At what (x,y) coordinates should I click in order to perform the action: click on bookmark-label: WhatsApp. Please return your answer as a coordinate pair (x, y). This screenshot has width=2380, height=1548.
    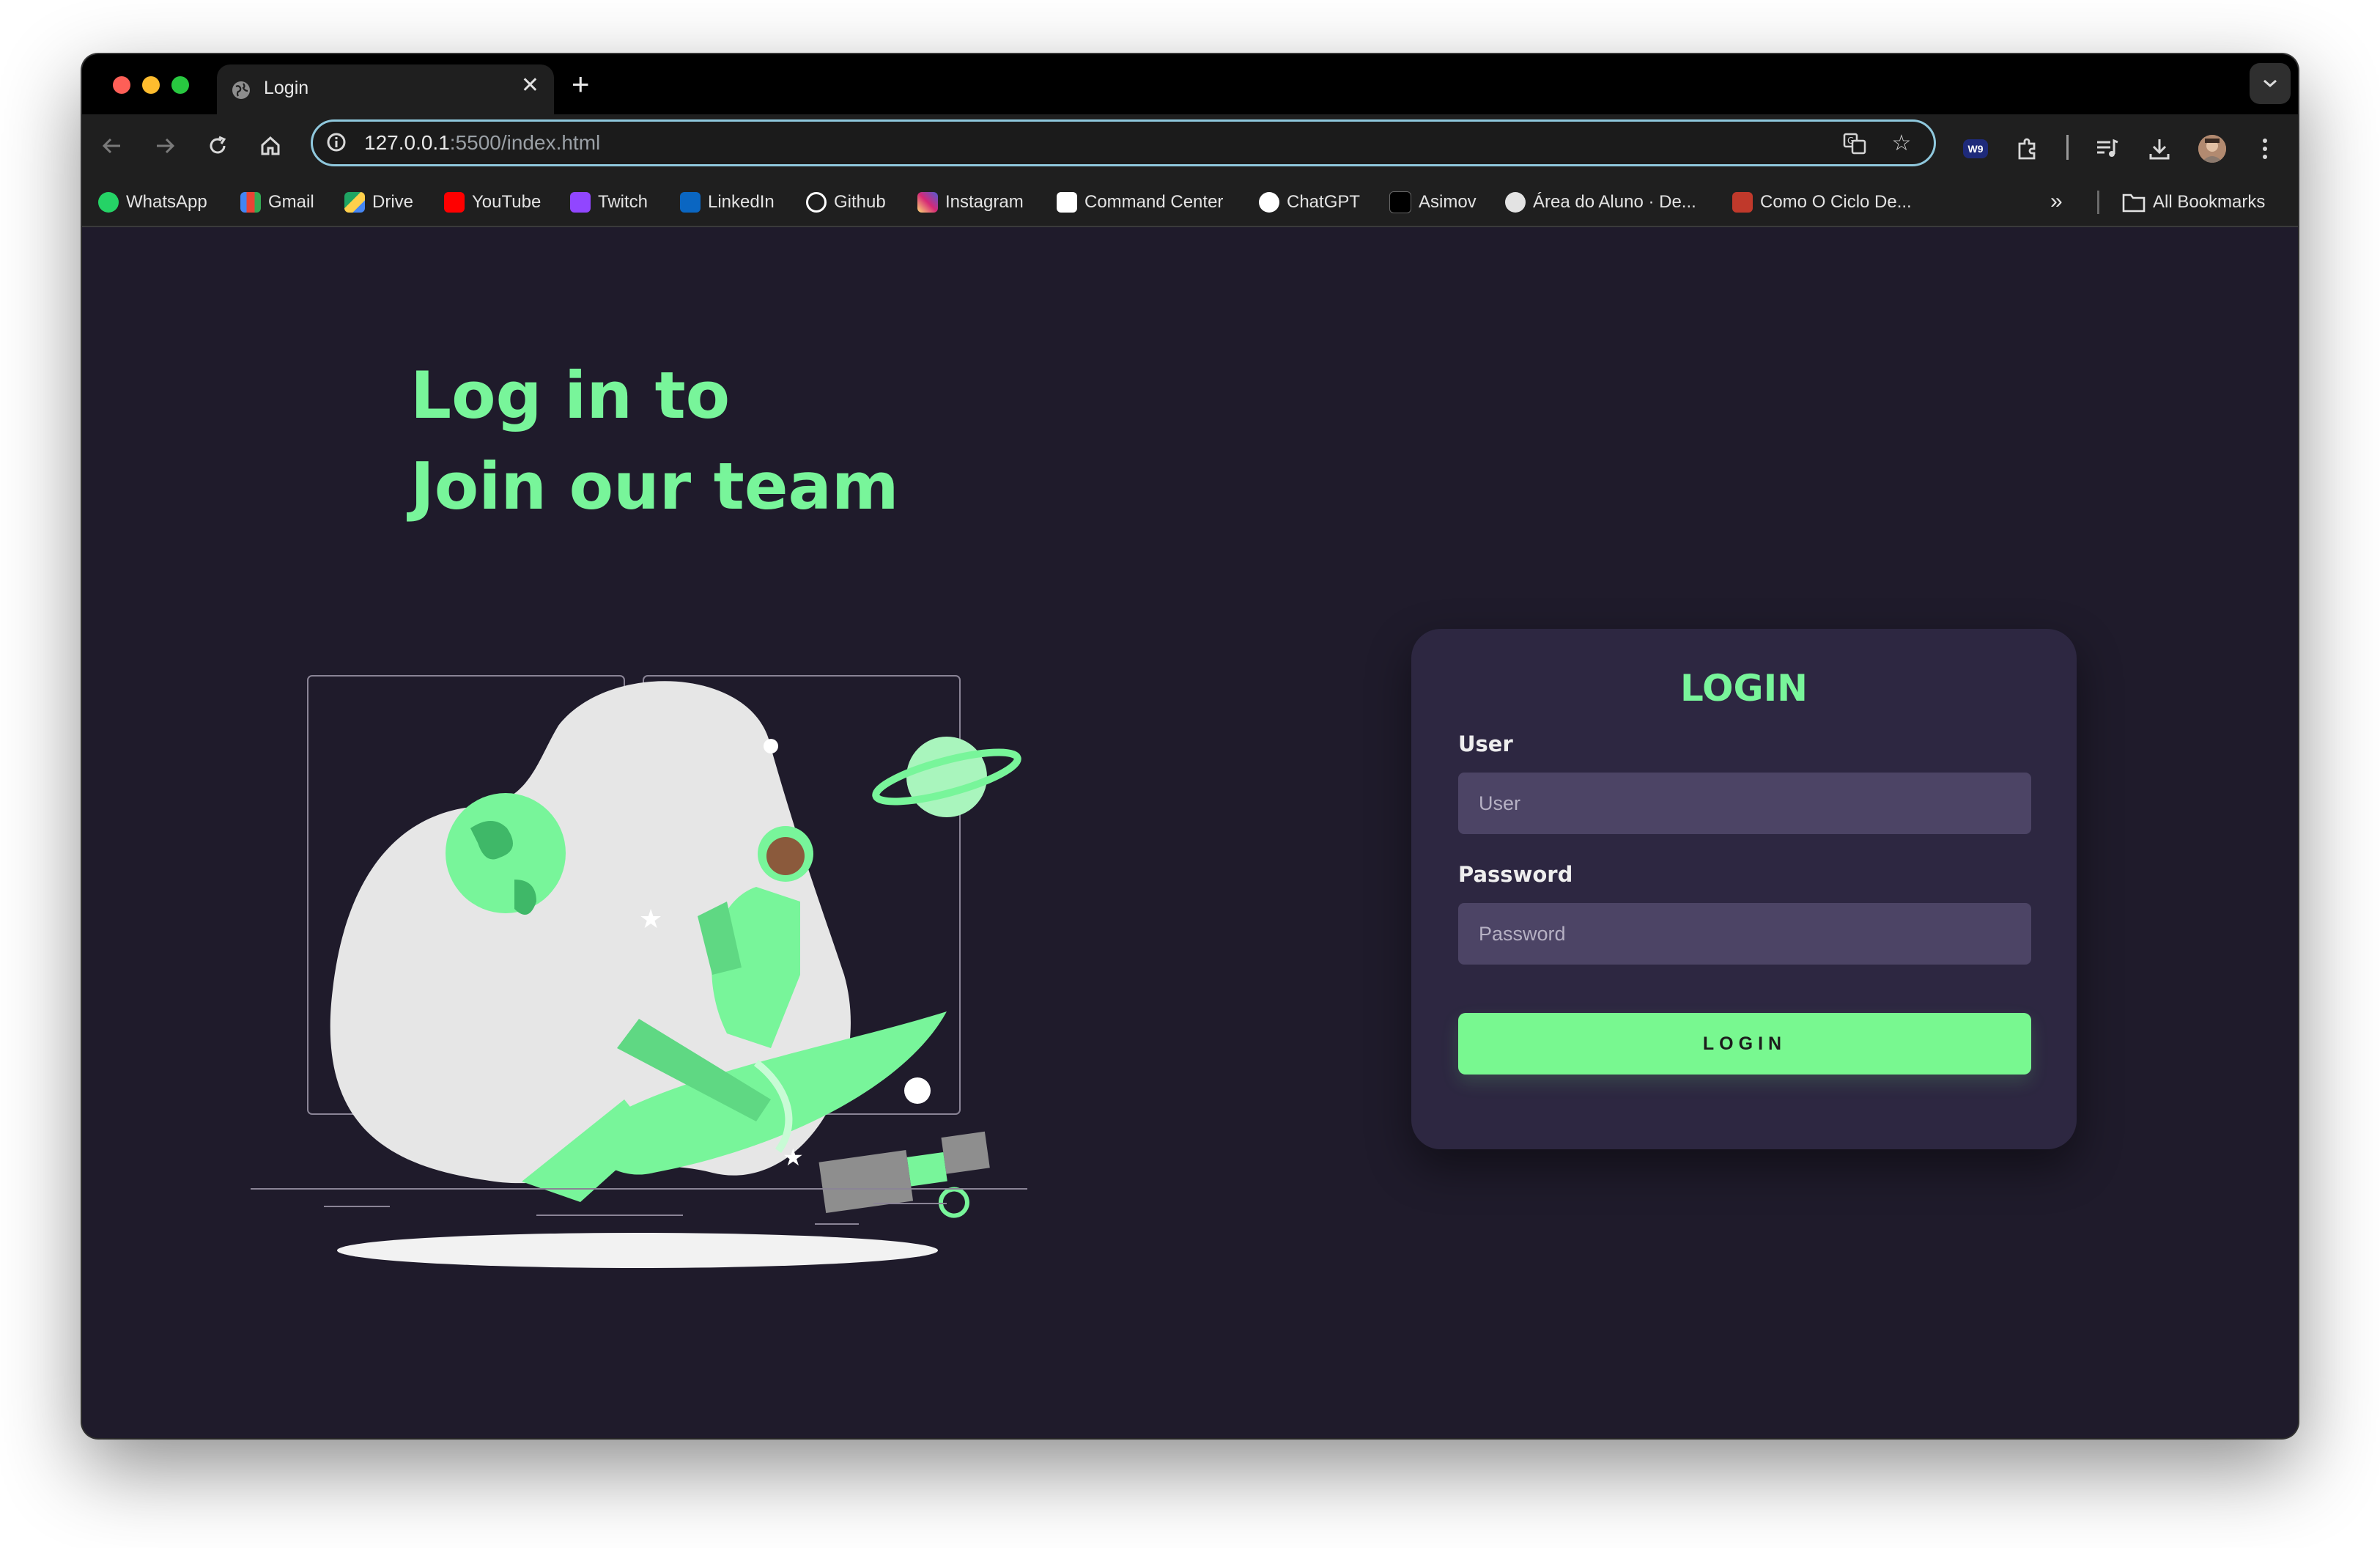
    Looking at the image, I should click on (166, 202).